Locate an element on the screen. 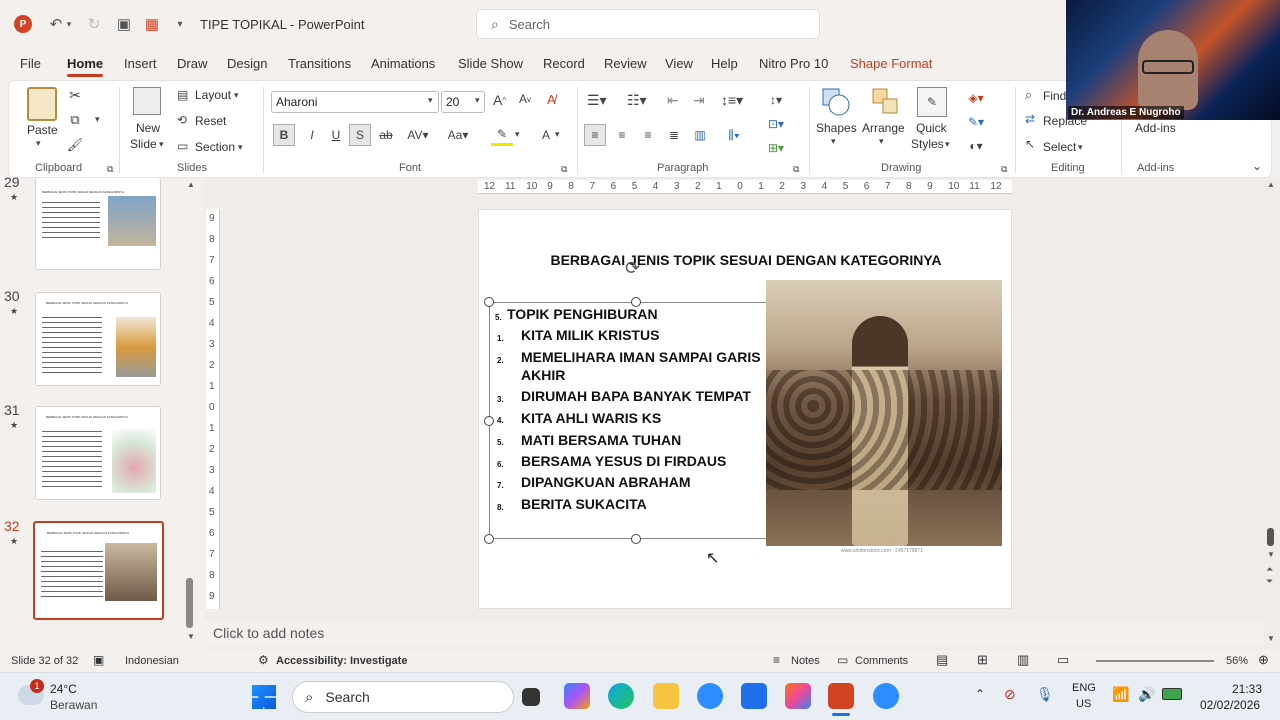 The width and height of the screenshot is (1280, 720). shapes-button: Shapes is located at coordinates (836, 128).